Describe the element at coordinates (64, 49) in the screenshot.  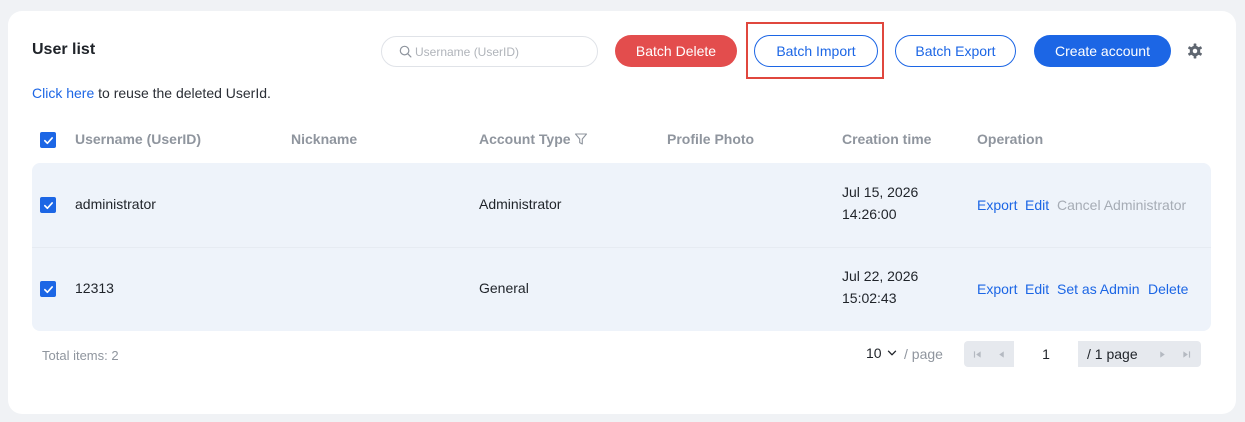
I see `page-title: User list` at that location.